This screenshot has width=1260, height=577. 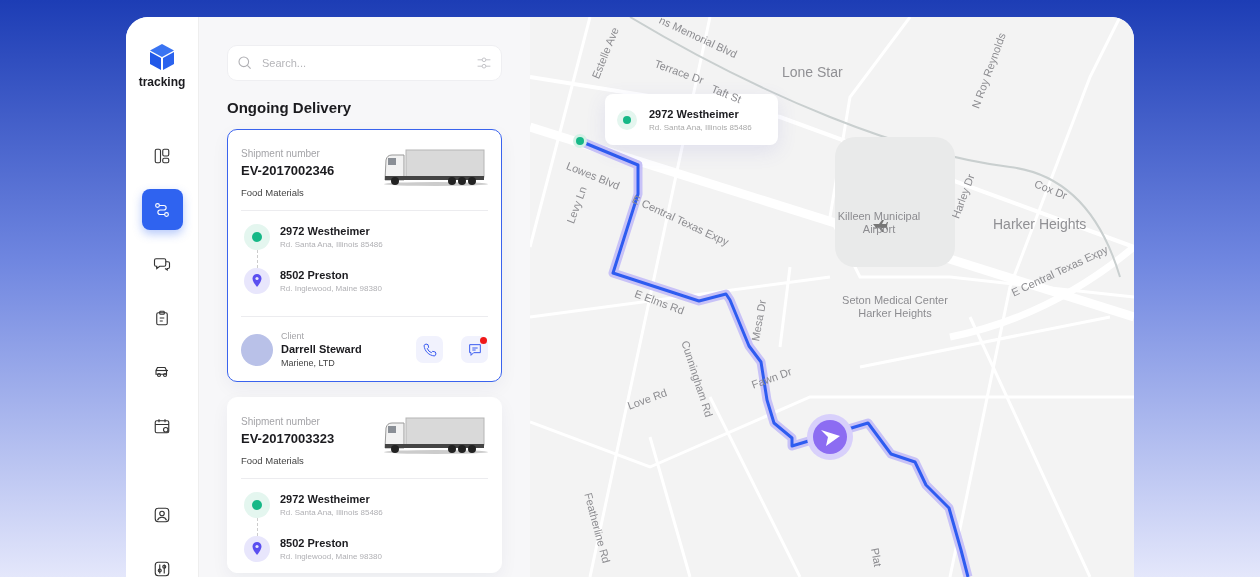 What do you see at coordinates (162, 425) in the screenshot?
I see `calendar-icon` at bounding box center [162, 425].